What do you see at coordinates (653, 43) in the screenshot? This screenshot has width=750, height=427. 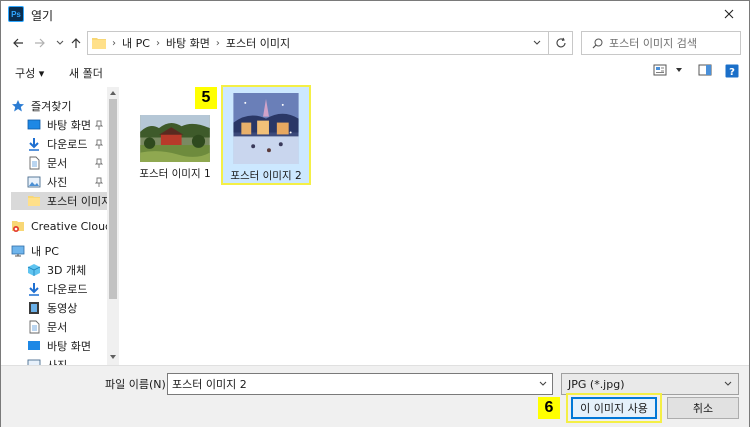 I see `search-placeholder: 포스터 이미지 검색` at bounding box center [653, 43].